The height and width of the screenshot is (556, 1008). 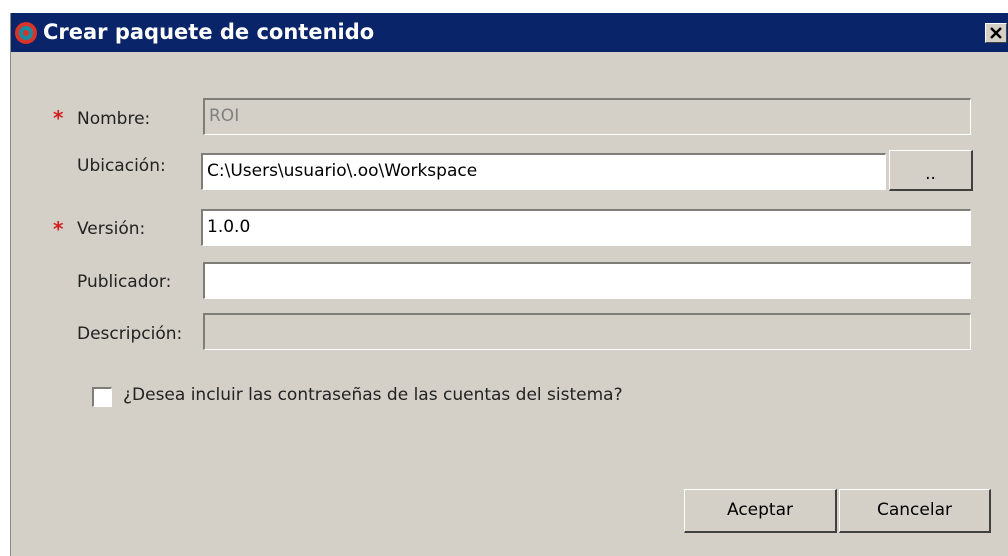 What do you see at coordinates (586, 227) in the screenshot?
I see `version-field: 1.0.0` at bounding box center [586, 227].